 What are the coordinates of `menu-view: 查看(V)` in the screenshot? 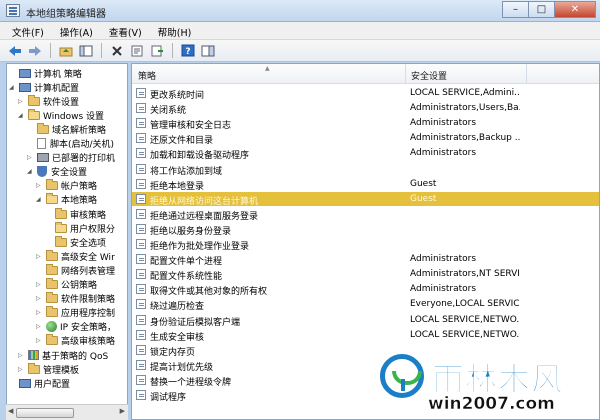 It's located at (125, 30).